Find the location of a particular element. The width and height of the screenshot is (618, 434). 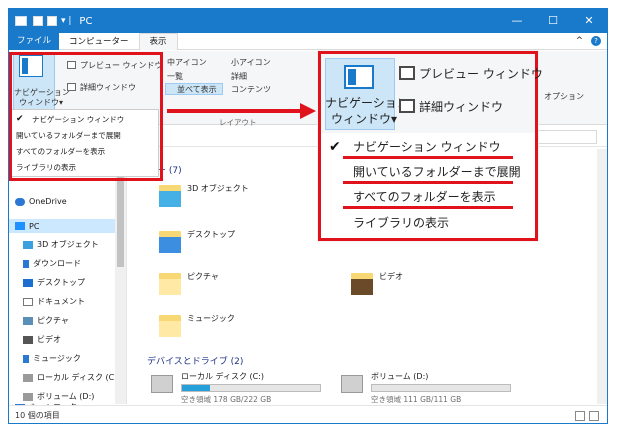

details-view-button: 詳細 is located at coordinates (239, 76).